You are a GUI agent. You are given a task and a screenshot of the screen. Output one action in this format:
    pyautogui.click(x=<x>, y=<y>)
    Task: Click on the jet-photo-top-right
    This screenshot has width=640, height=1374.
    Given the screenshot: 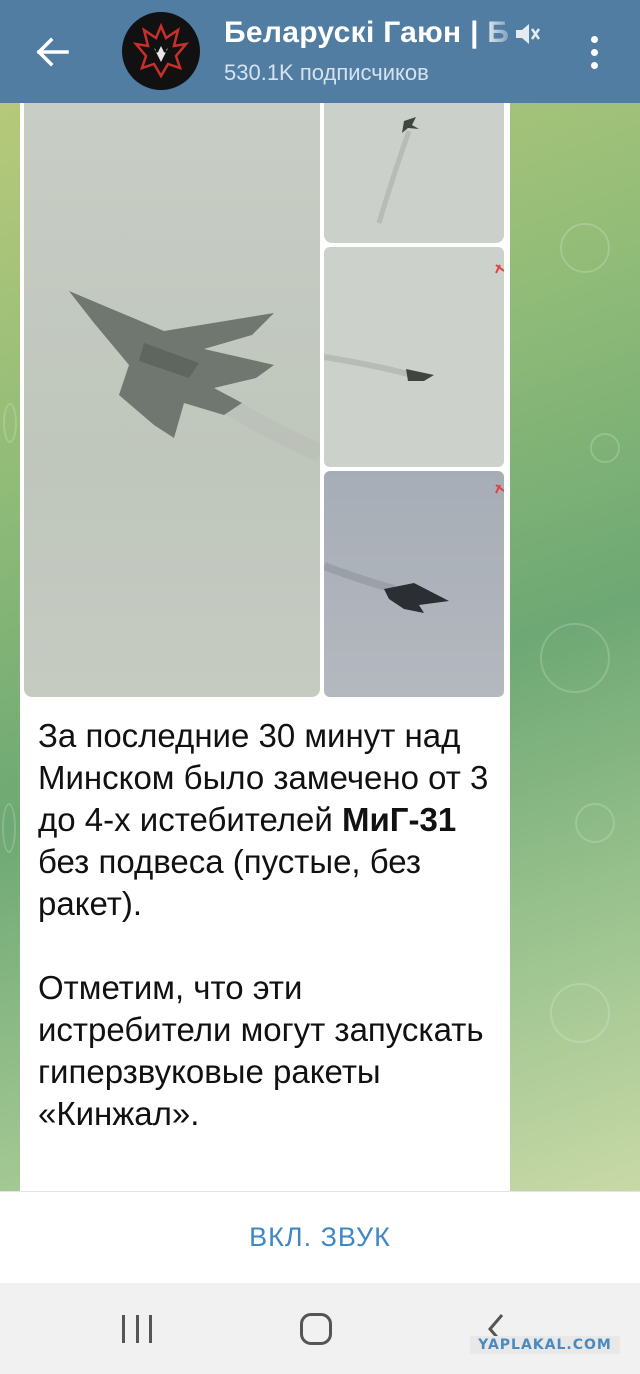 What is the action you would take?
    pyautogui.click(x=414, y=173)
    